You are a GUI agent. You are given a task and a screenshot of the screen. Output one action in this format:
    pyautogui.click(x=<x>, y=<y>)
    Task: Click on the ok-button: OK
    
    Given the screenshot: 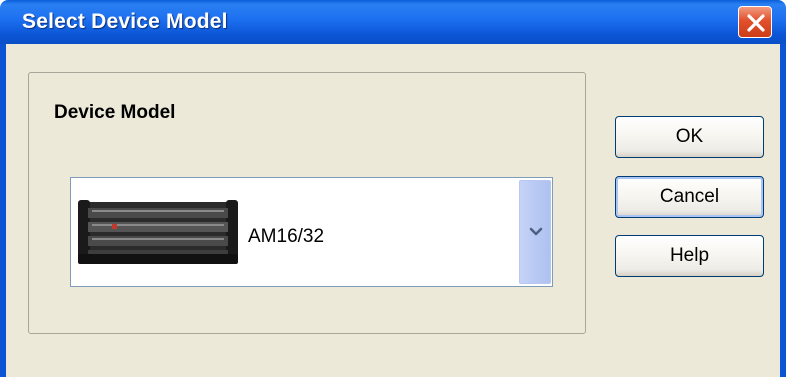 What is the action you would take?
    pyautogui.click(x=689, y=137)
    